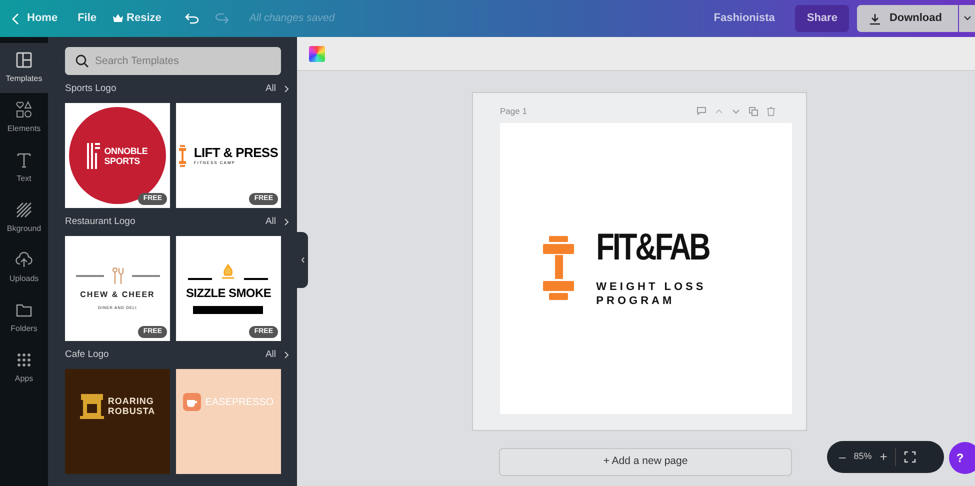  I want to click on save-status: All changes saved, so click(292, 18).